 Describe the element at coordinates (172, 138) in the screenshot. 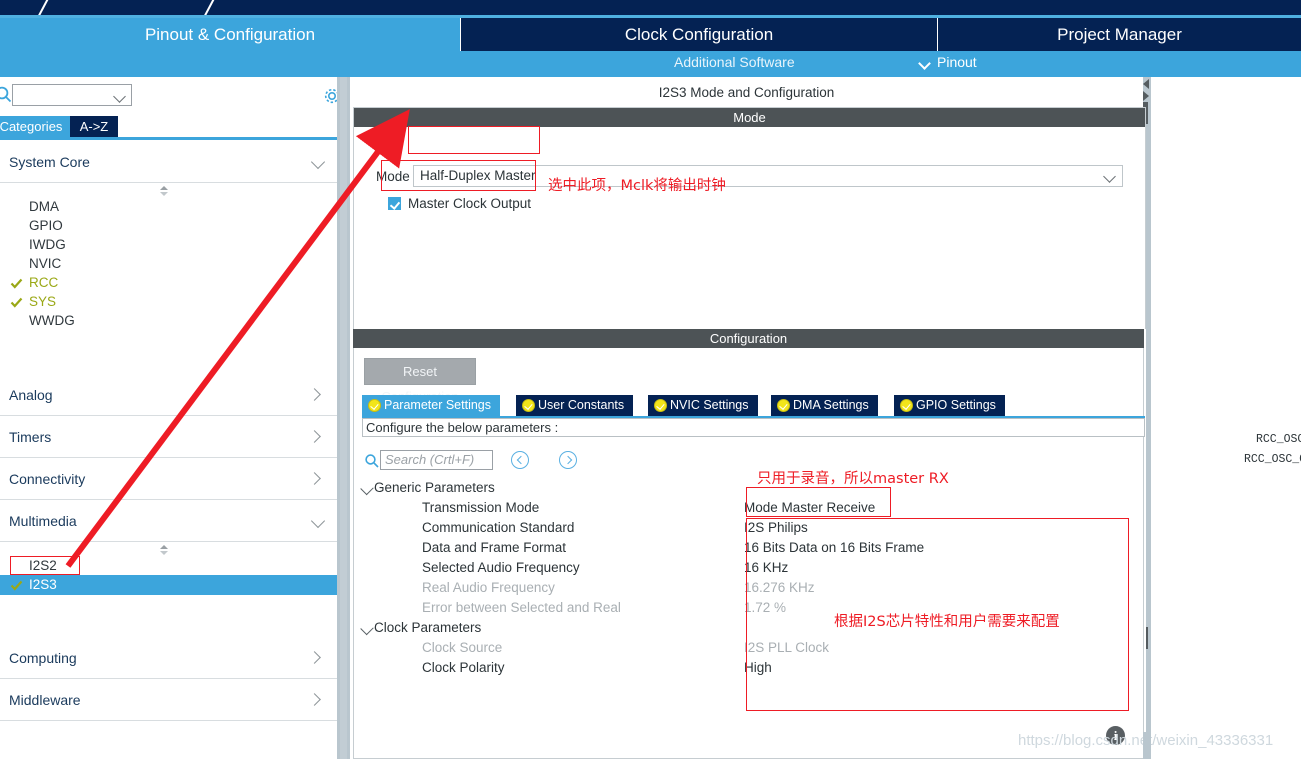

I see `category-tabs-underline` at that location.